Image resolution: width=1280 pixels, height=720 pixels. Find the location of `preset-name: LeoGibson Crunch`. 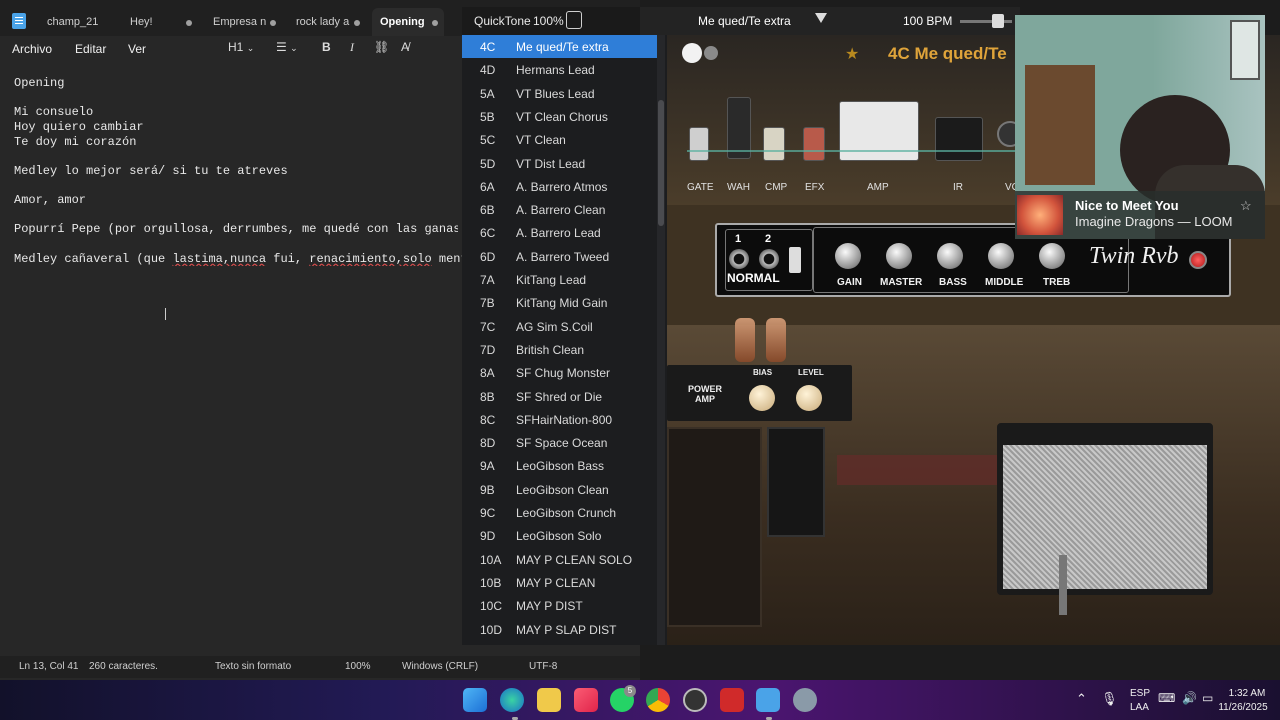

preset-name: LeoGibson Crunch is located at coordinates (566, 513).